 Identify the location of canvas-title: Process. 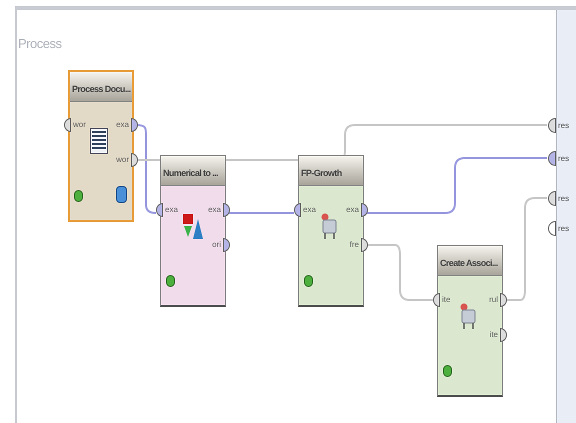
(40, 44).